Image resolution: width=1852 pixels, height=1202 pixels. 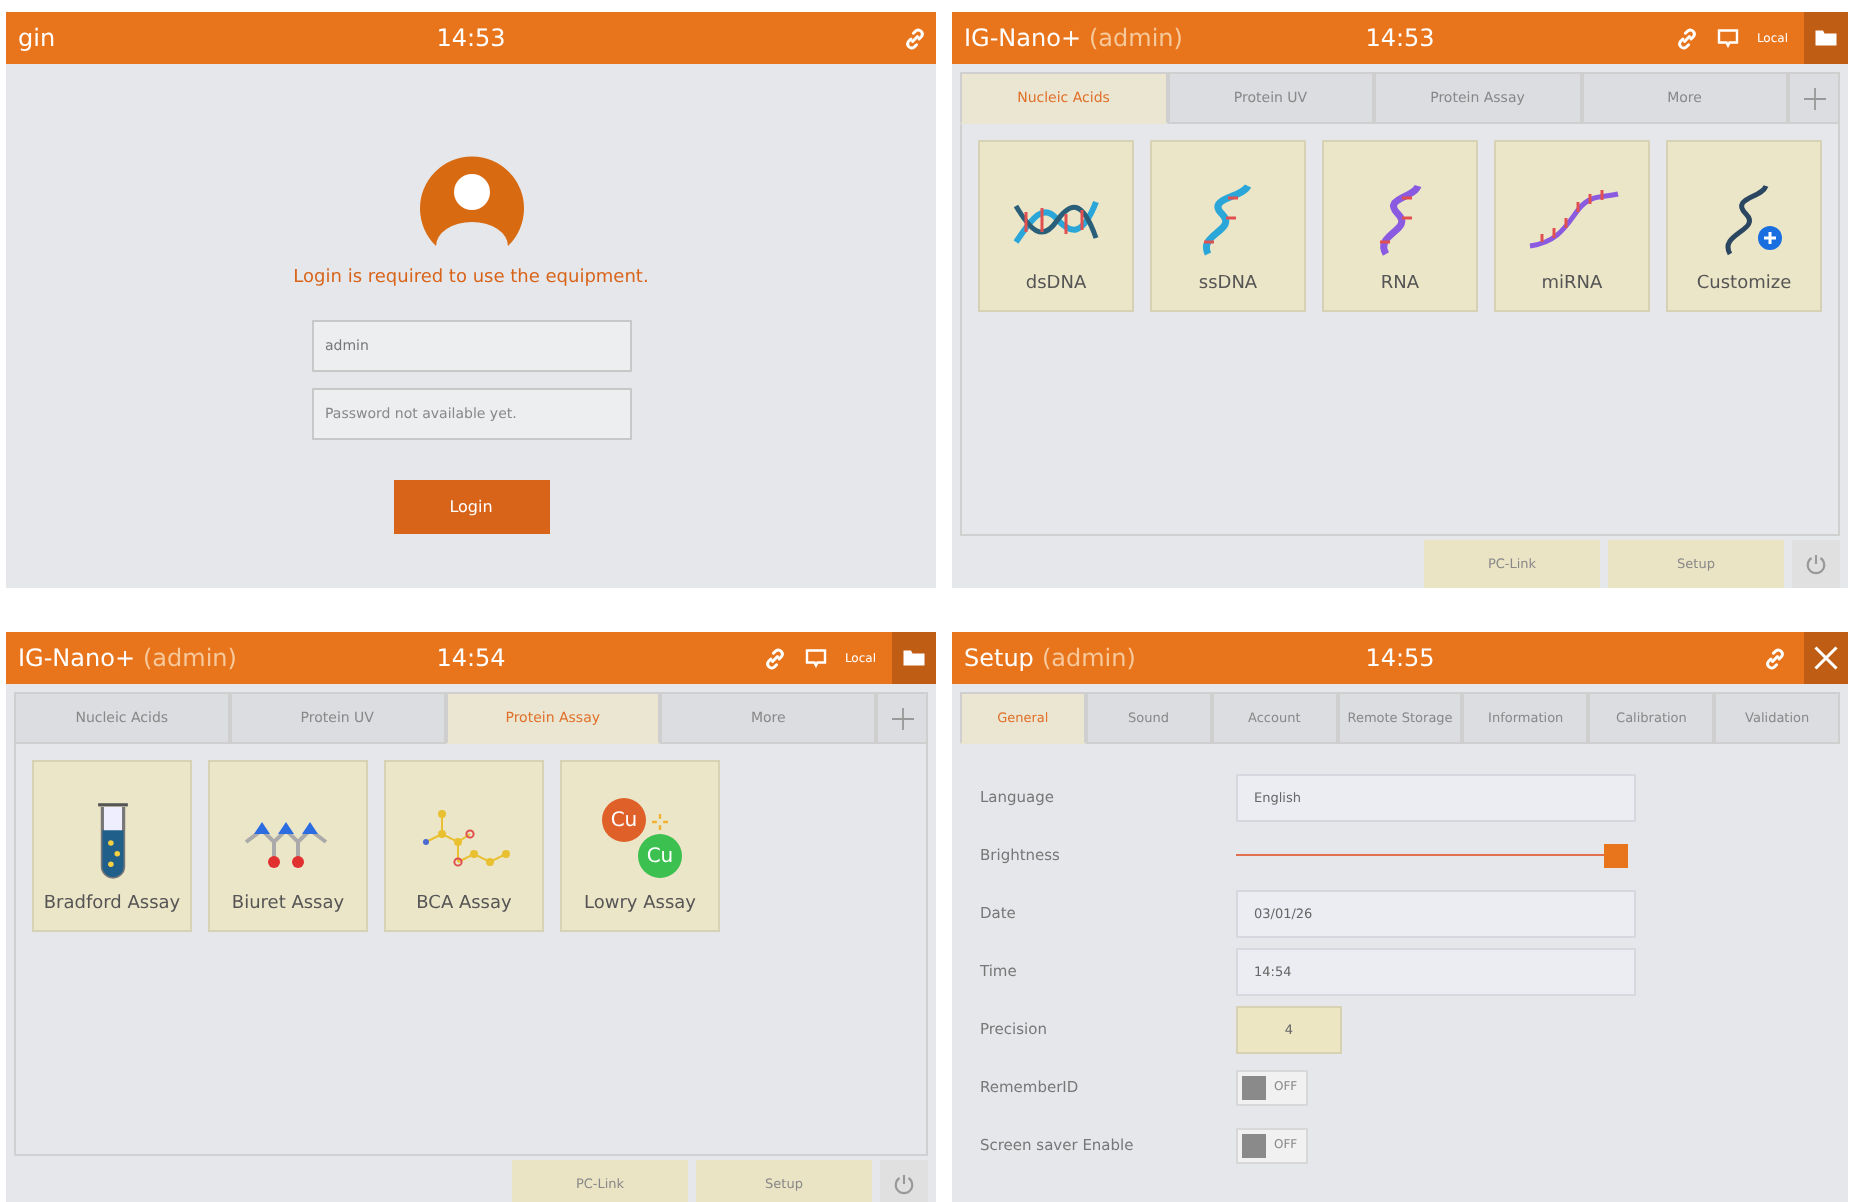 I want to click on login-message: Login is required to use the equipment., so click(x=471, y=278).